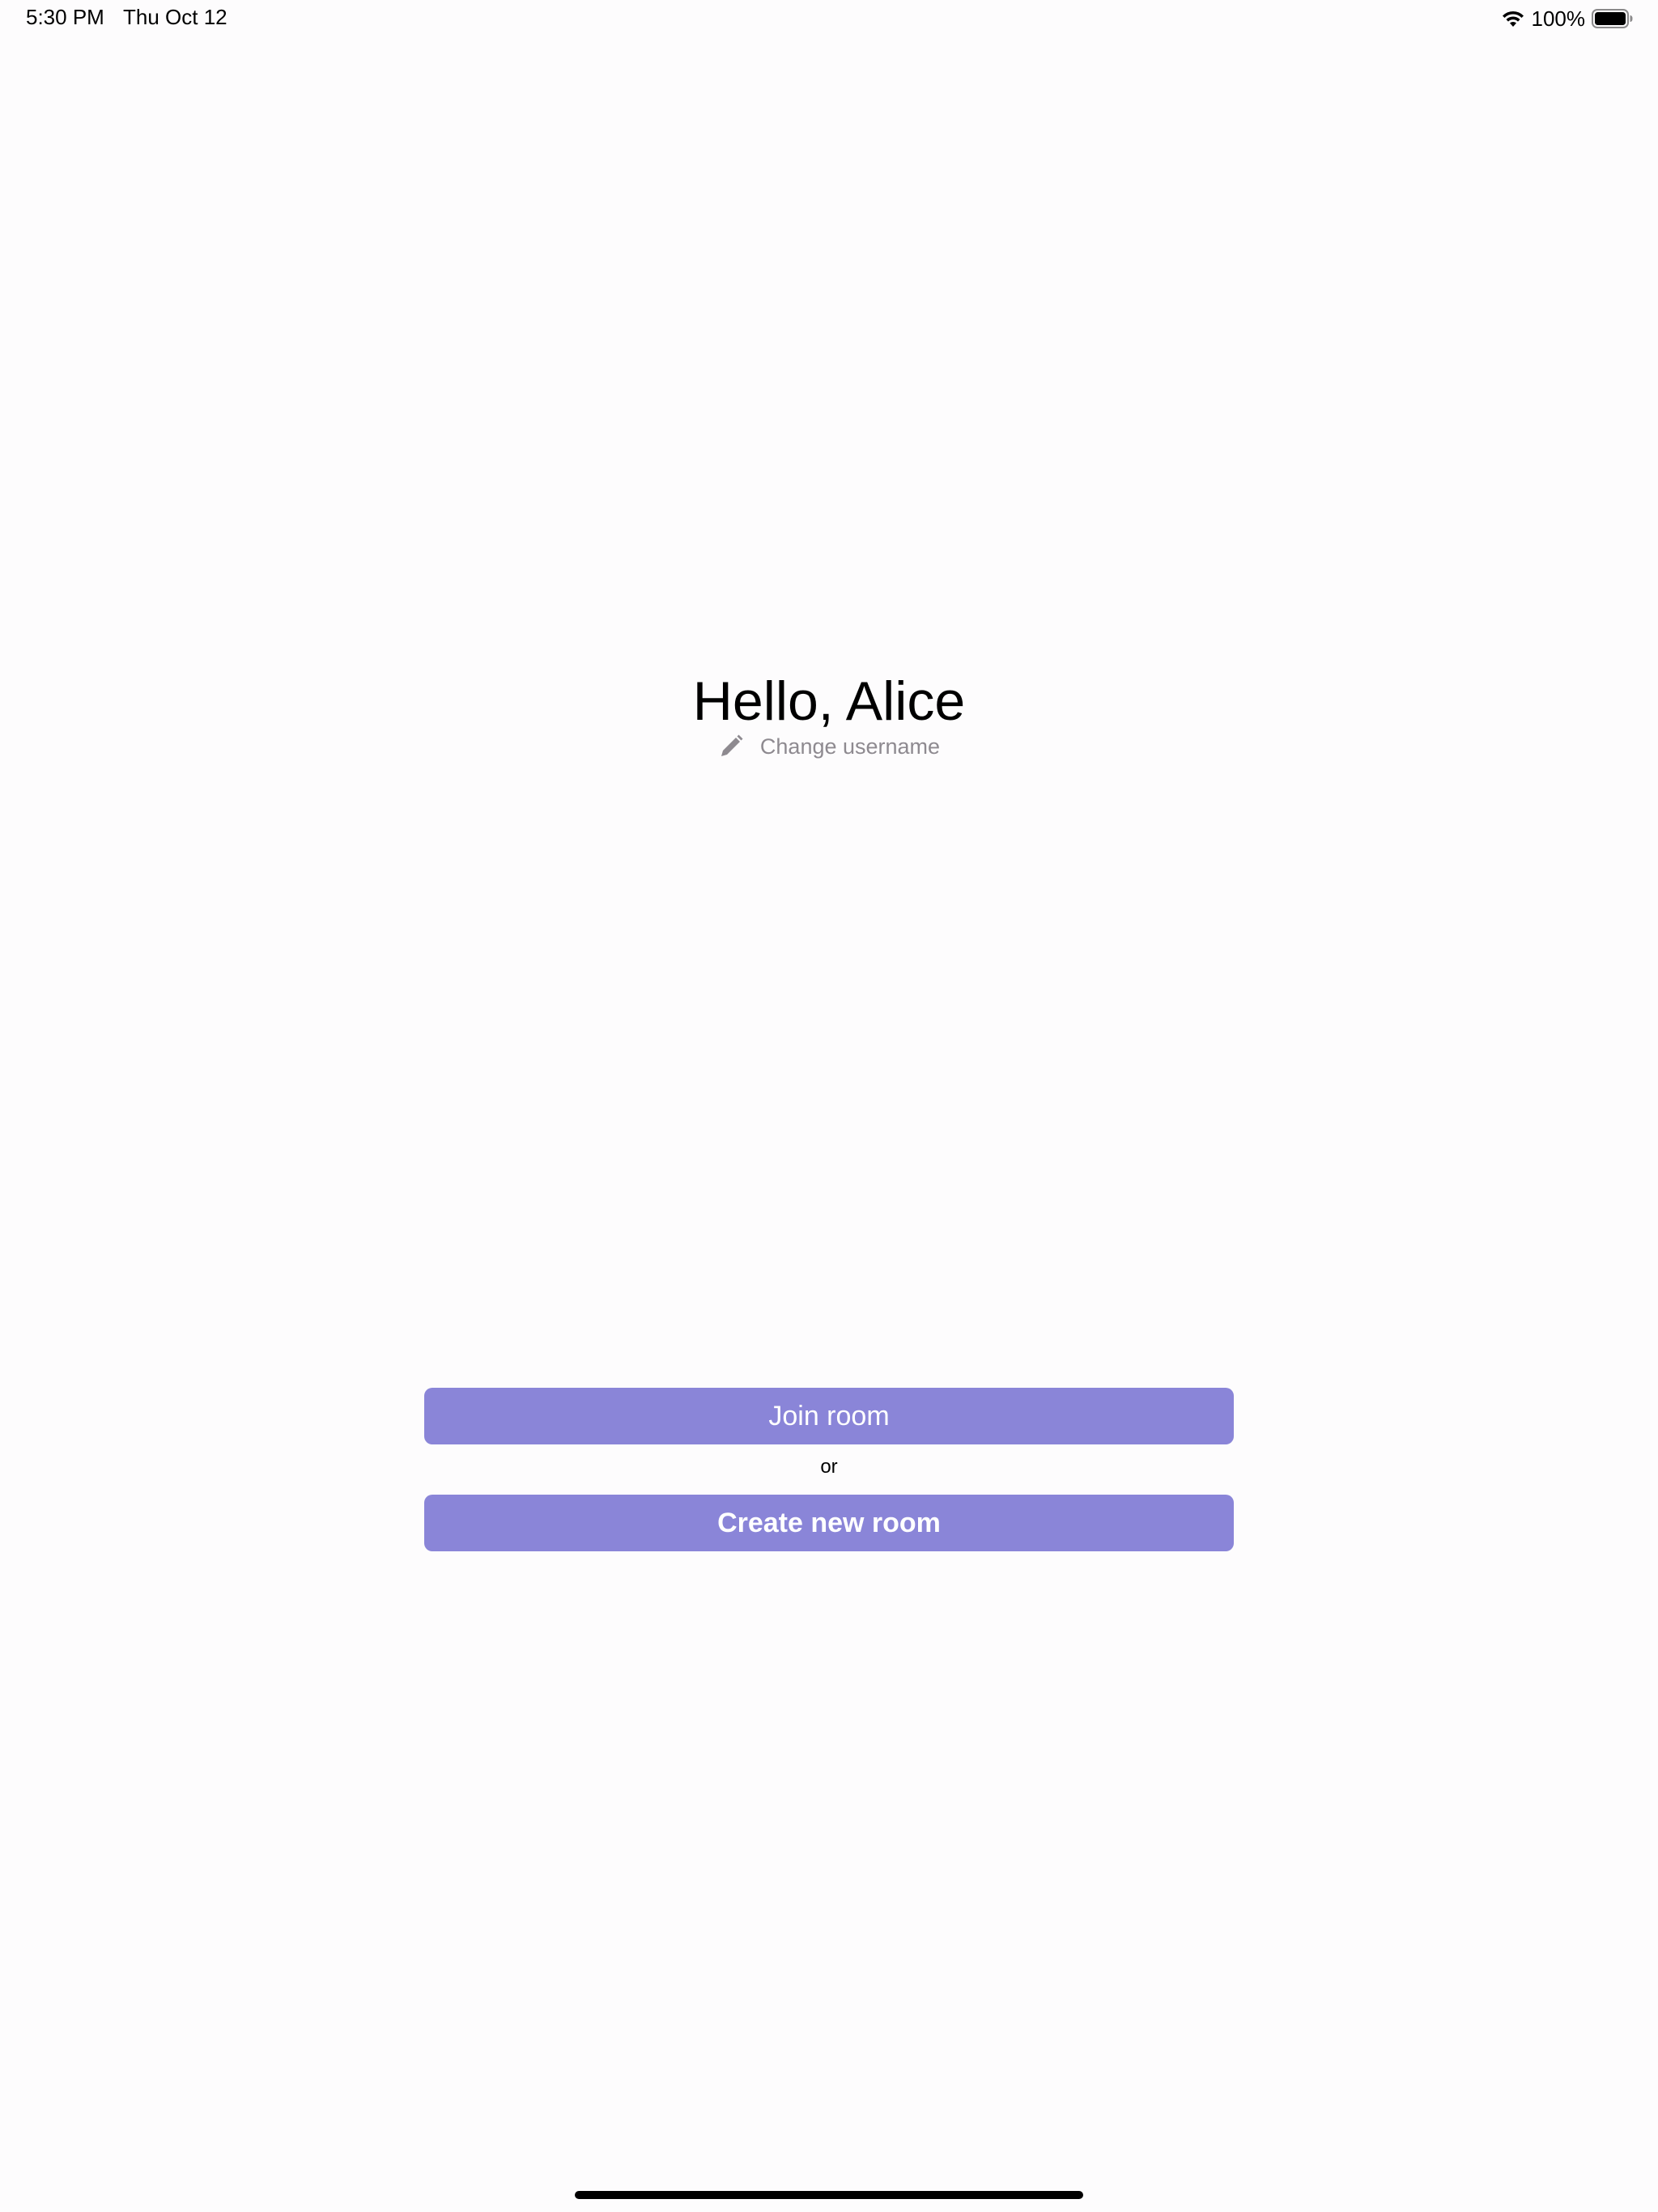 The image size is (1658, 2212). What do you see at coordinates (850, 747) in the screenshot?
I see `change-username-label: Change username` at bounding box center [850, 747].